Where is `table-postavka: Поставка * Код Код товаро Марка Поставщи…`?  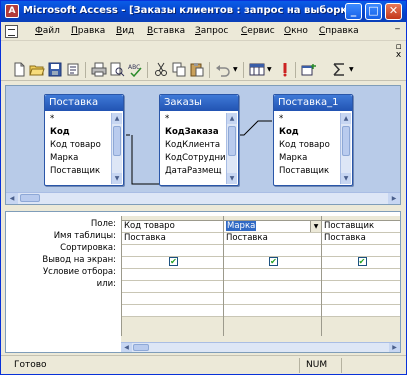
table-postavka: Поставка * Код Код товаро Марка Поставщи… is located at coordinates (84, 140).